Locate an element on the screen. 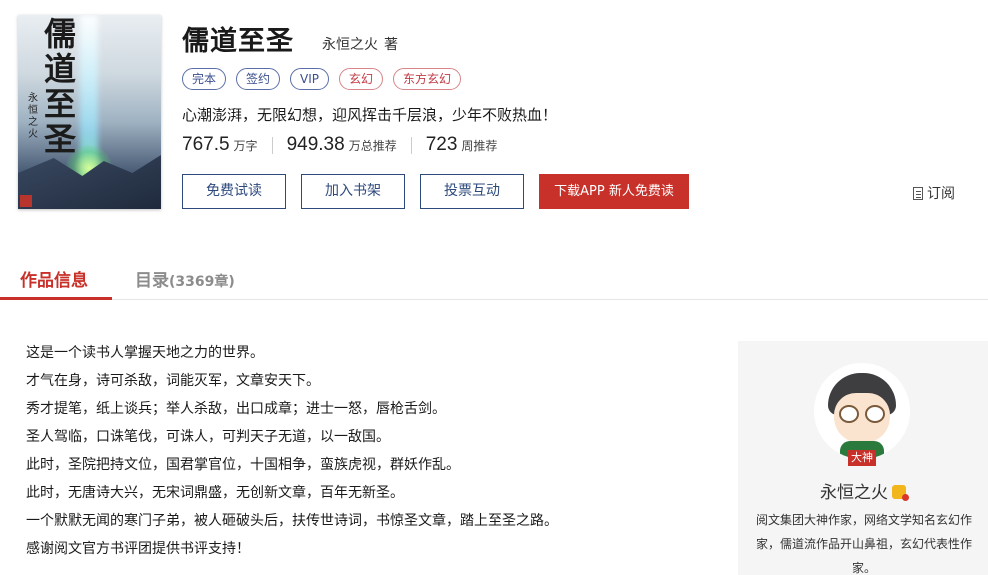 The image size is (988, 575). tag-signed: 签约 is located at coordinates (258, 79).